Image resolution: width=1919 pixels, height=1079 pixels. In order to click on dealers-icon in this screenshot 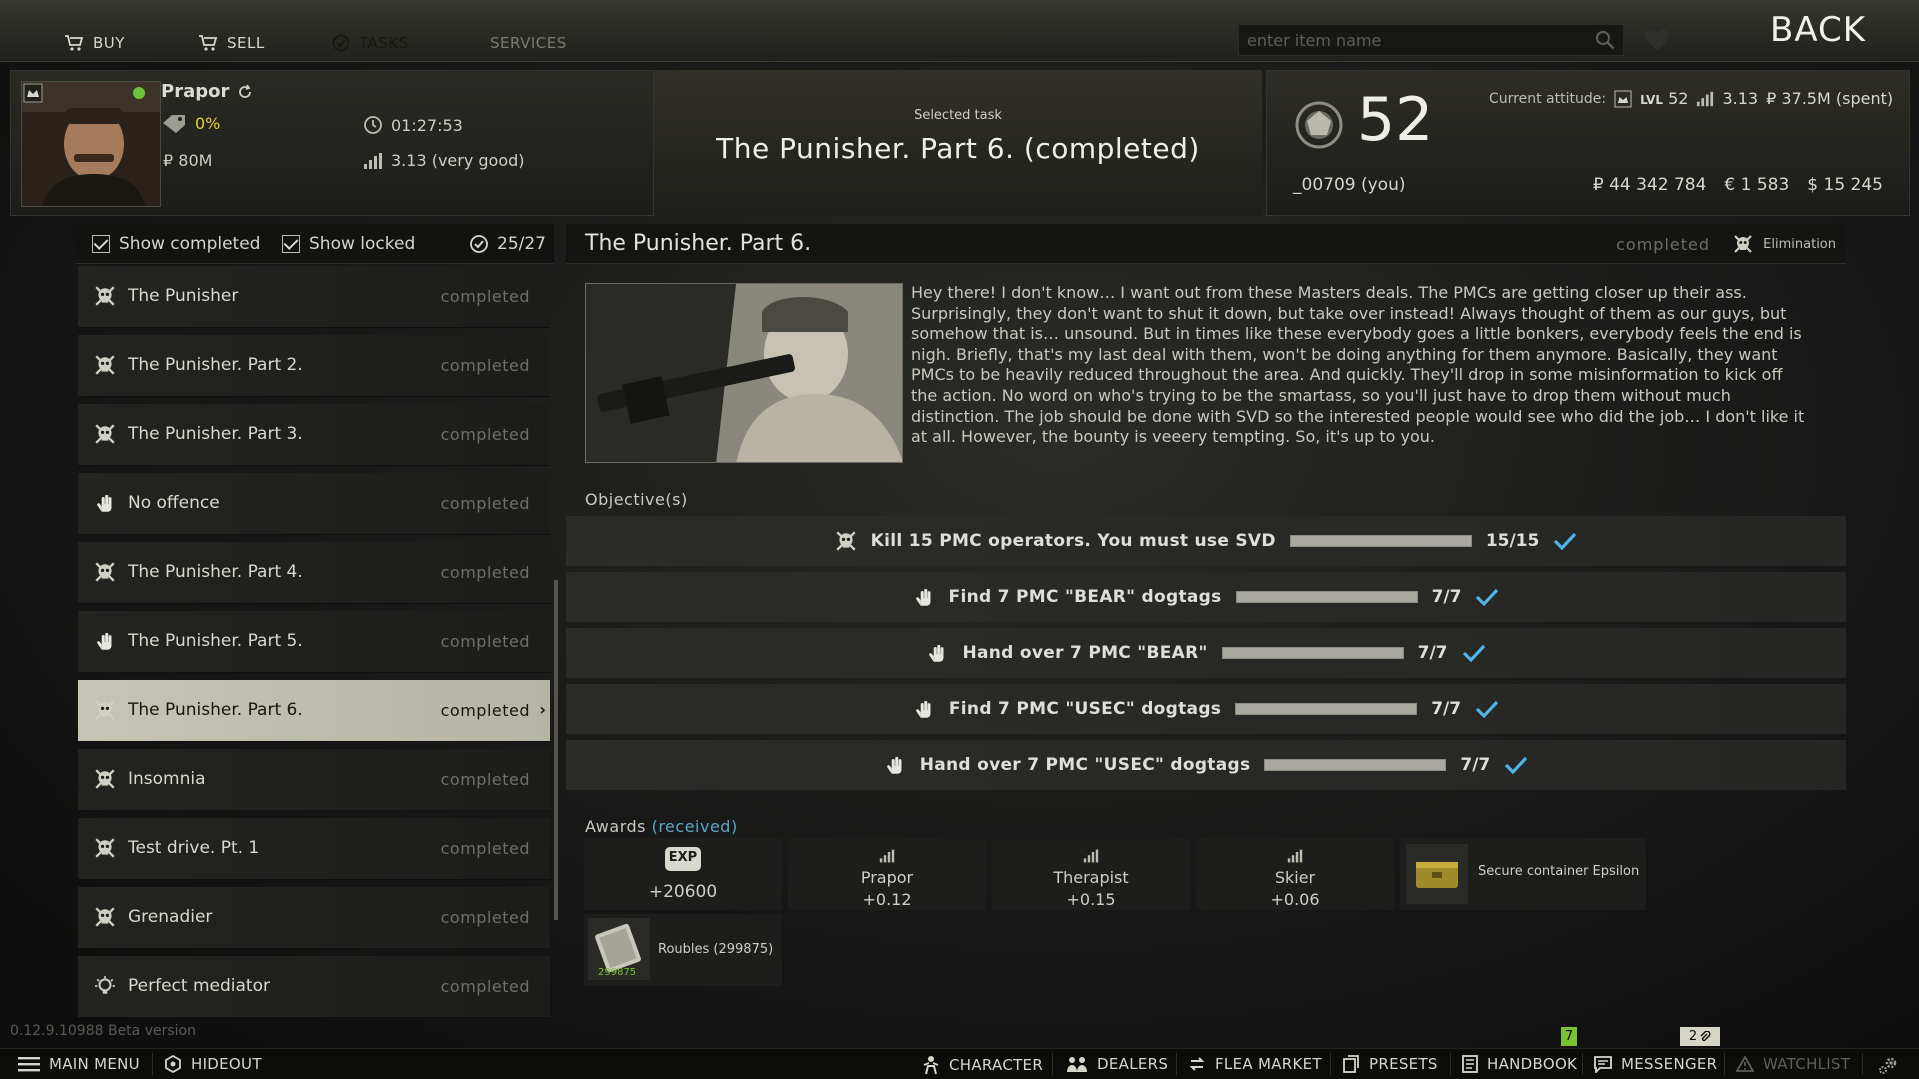, I will do `click(1077, 1064)`.